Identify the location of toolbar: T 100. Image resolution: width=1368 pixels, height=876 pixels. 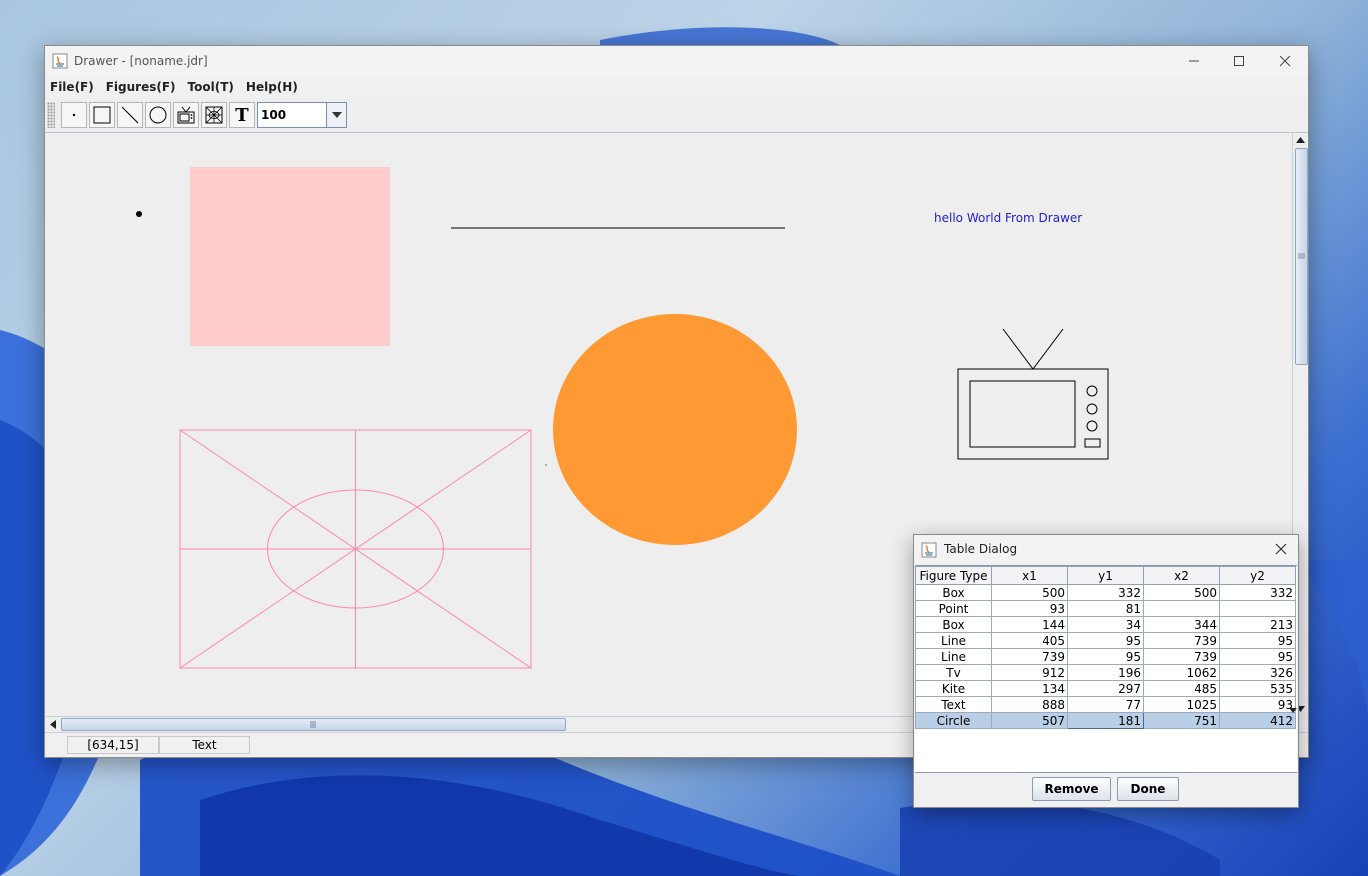
(676, 115).